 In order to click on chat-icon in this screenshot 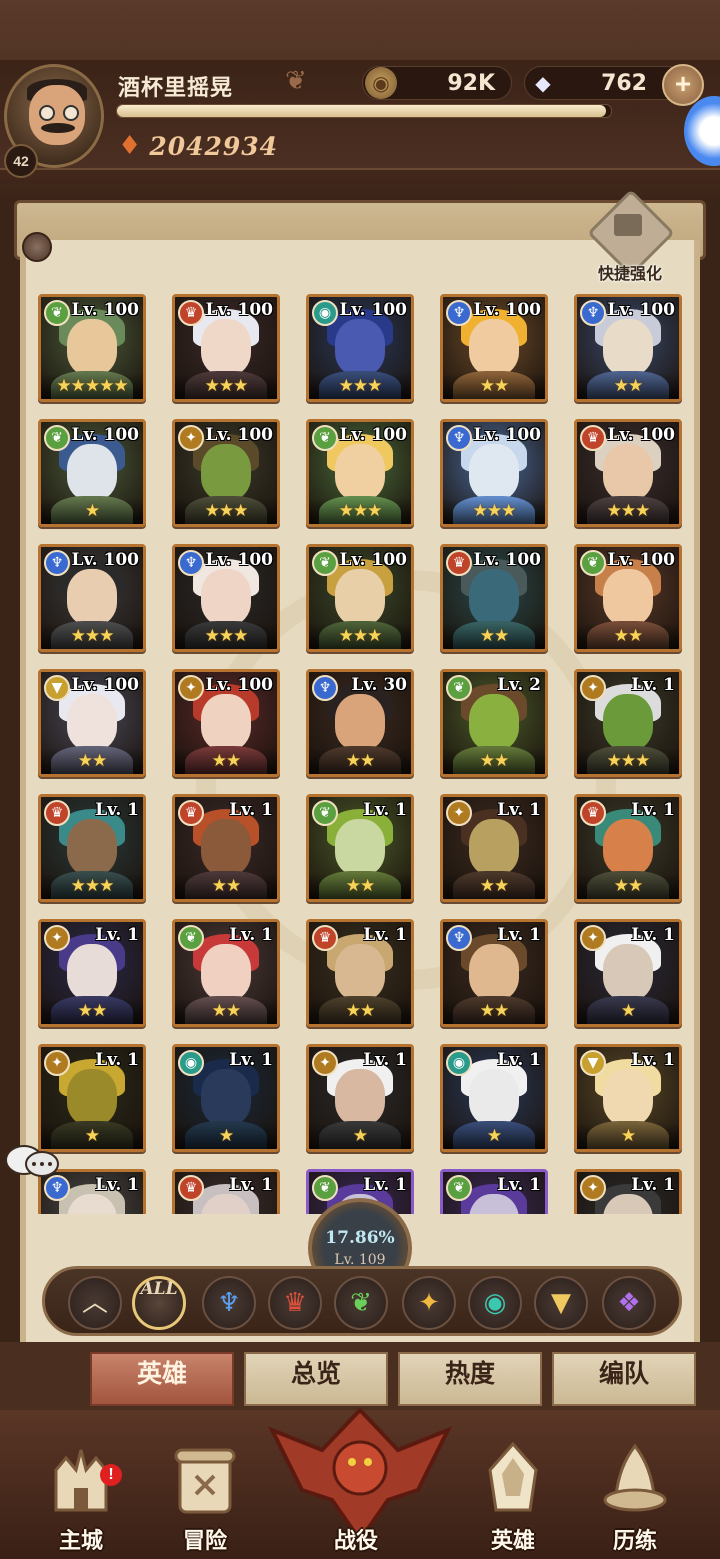, I will do `click(33, 1162)`.